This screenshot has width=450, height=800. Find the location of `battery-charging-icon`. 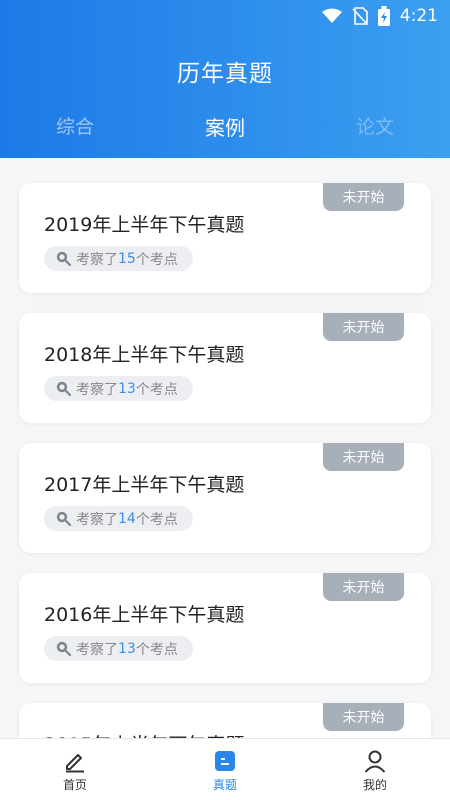

battery-charging-icon is located at coordinates (383, 16).